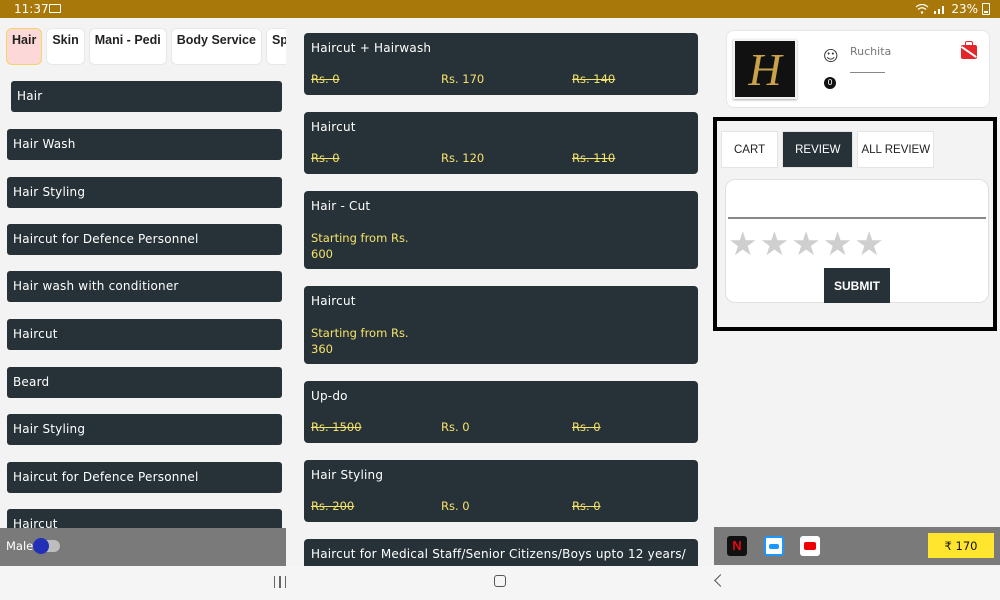 The width and height of the screenshot is (1000, 600). I want to click on price-original: Rs. 200, so click(333, 506).